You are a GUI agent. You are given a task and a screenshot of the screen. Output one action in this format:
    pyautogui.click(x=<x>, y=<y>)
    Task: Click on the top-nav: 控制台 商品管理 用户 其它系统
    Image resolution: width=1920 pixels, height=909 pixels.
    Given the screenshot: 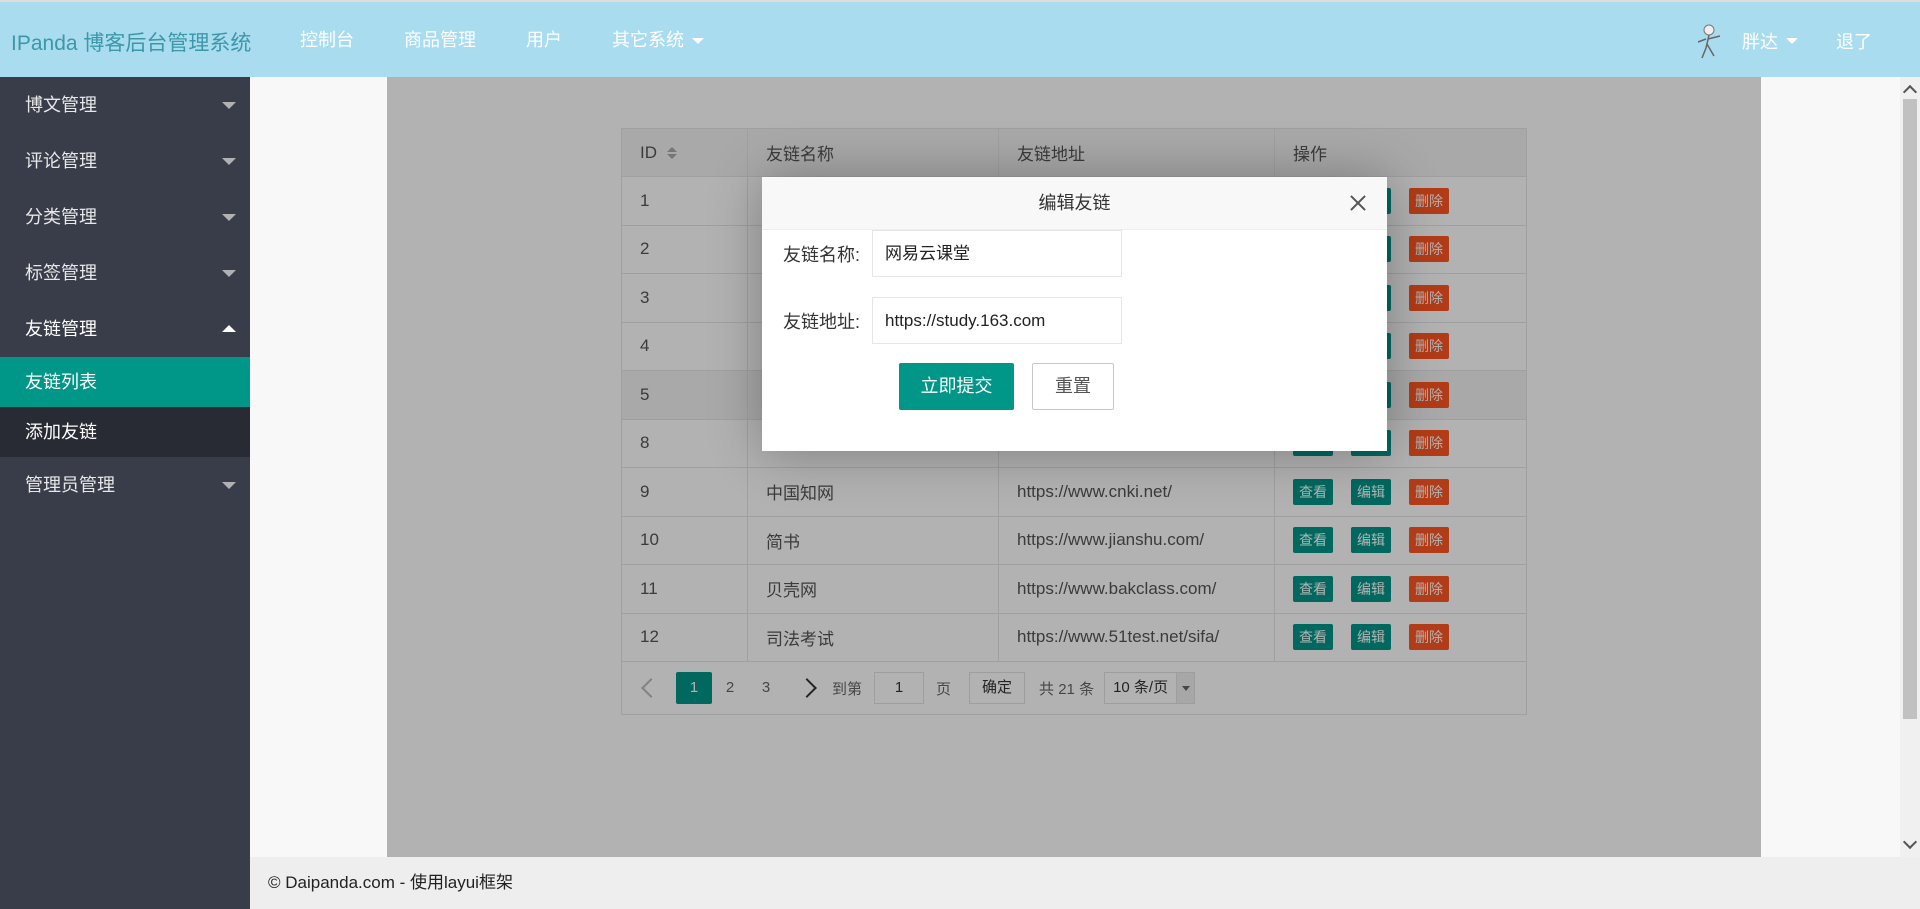 What is the action you would take?
    pyautogui.click(x=527, y=40)
    